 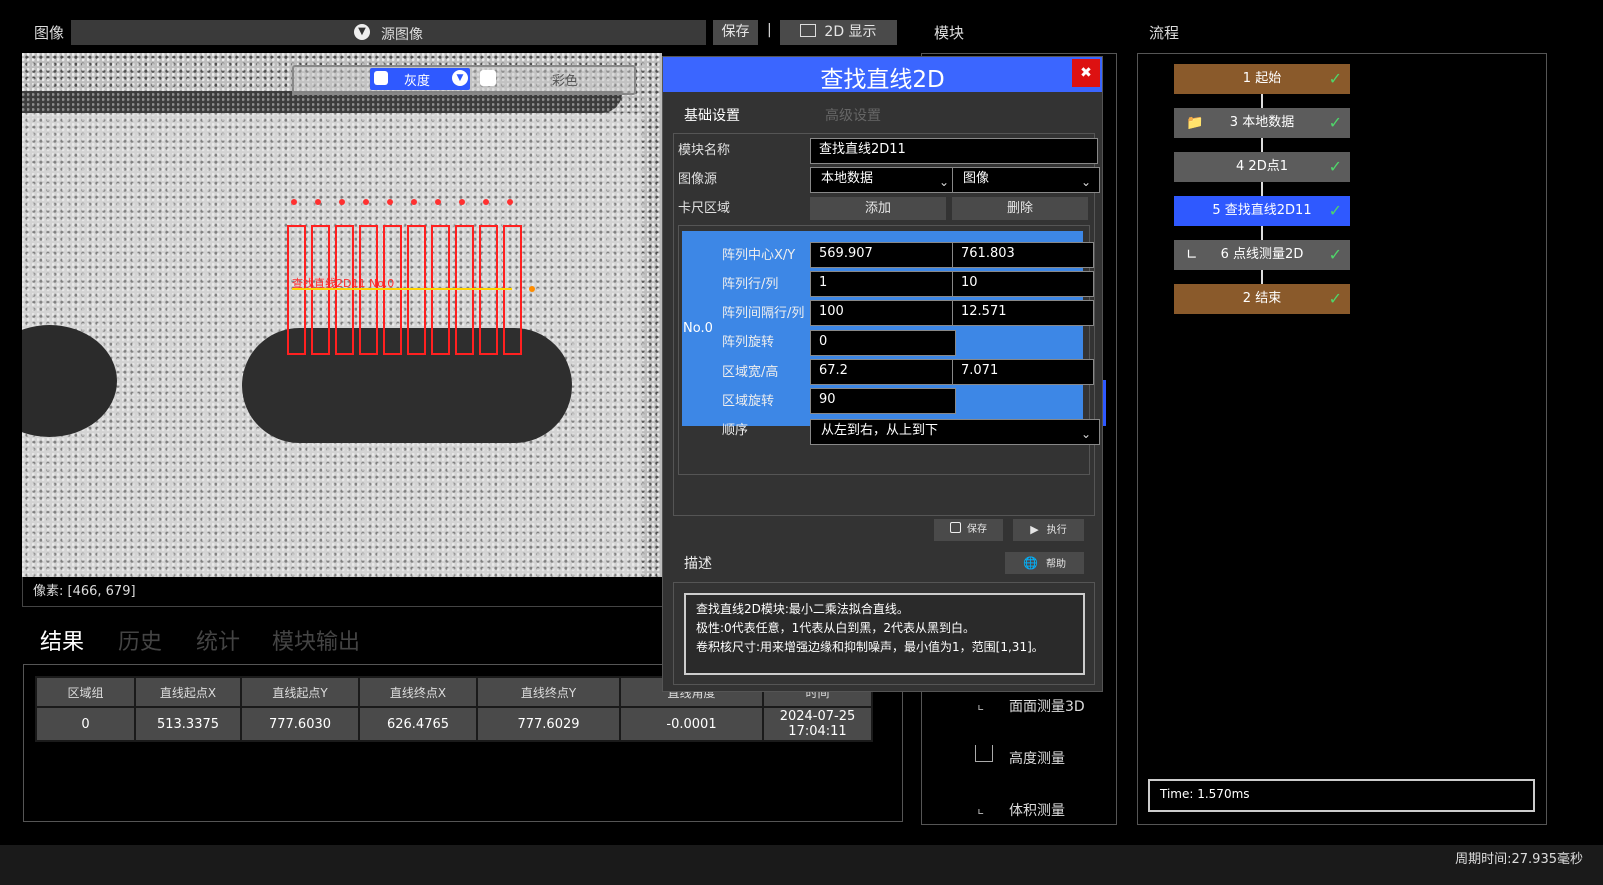 I want to click on save-label: 保存, so click(x=977, y=529).